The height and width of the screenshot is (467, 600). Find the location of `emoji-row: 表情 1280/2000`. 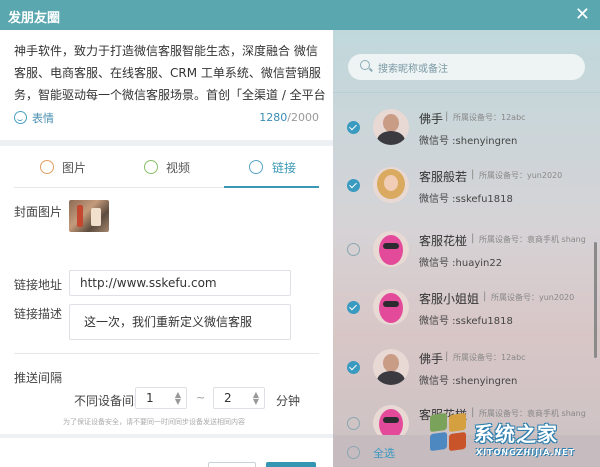

emoji-row: 表情 1280/2000 is located at coordinates (166, 119).